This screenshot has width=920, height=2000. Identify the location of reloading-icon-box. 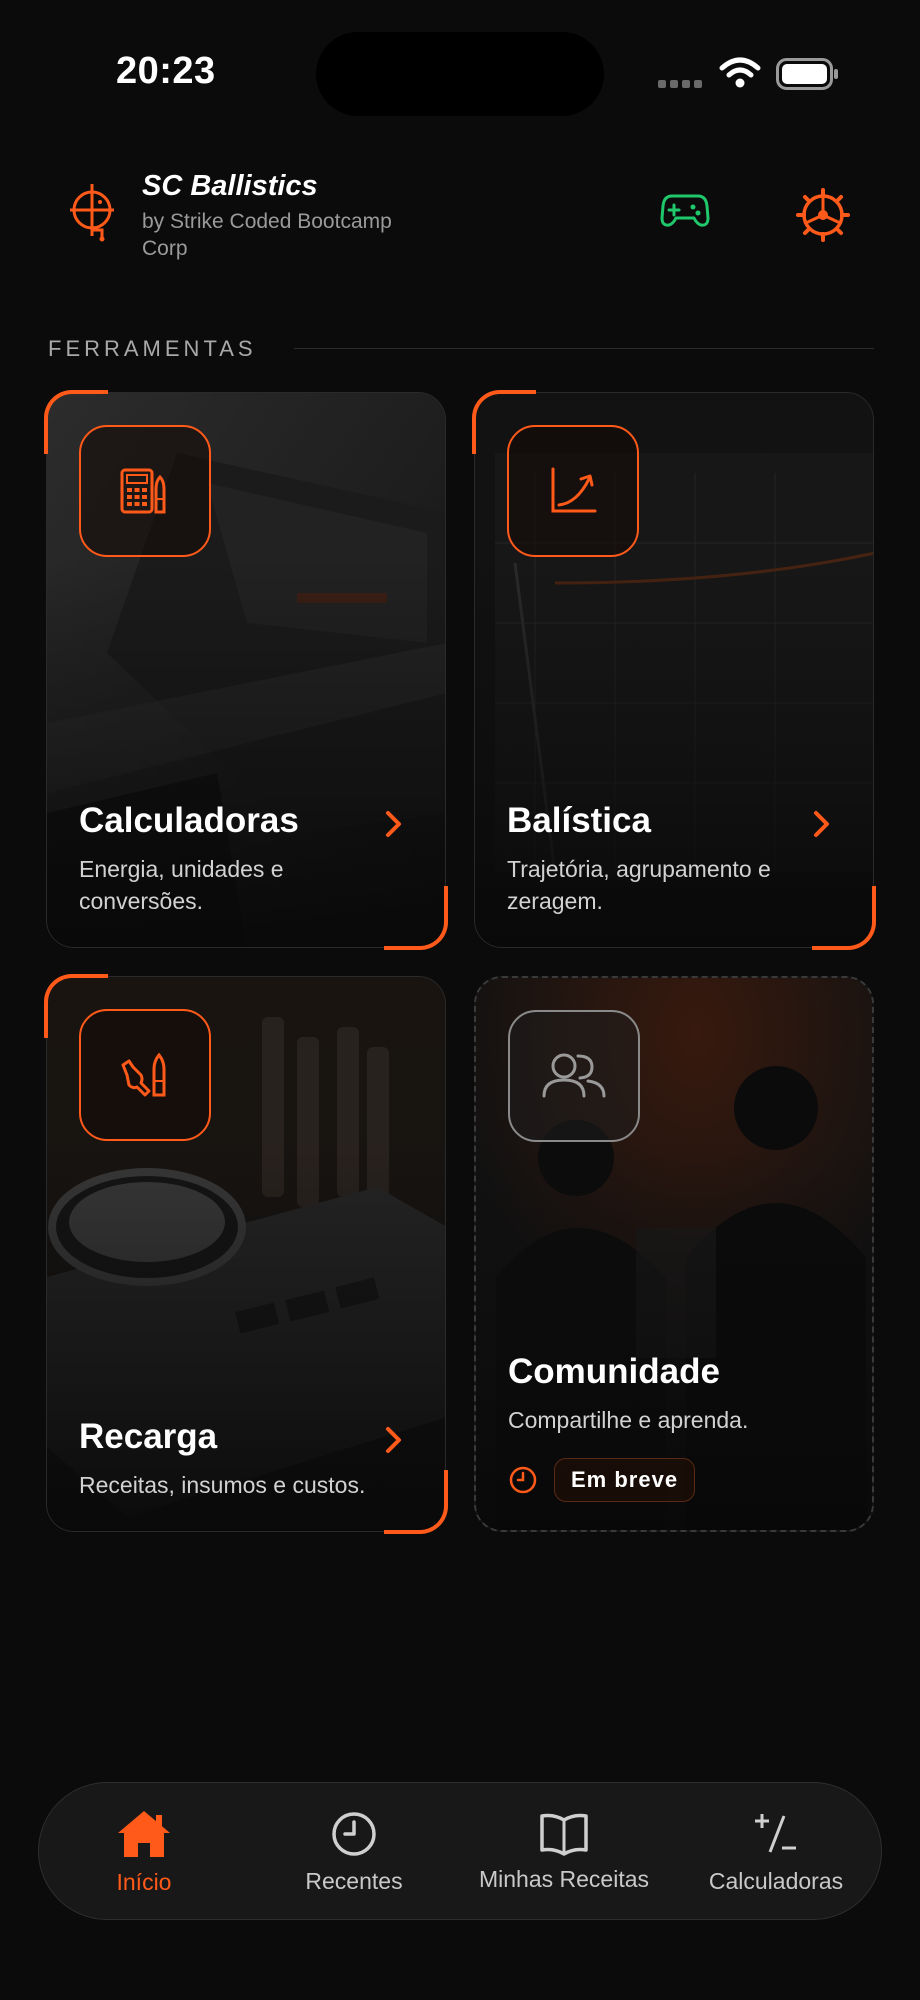
(145, 1075).